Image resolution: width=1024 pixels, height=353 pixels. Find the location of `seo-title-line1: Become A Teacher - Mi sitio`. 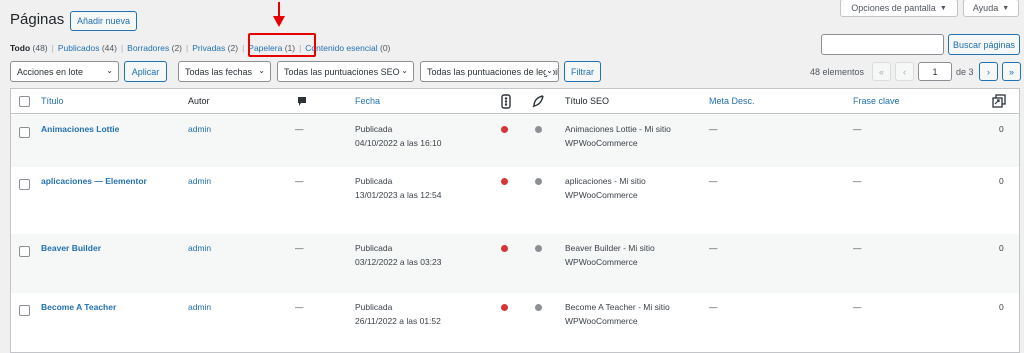

seo-title-line1: Become A Teacher - Mi sitio is located at coordinates (617, 307).